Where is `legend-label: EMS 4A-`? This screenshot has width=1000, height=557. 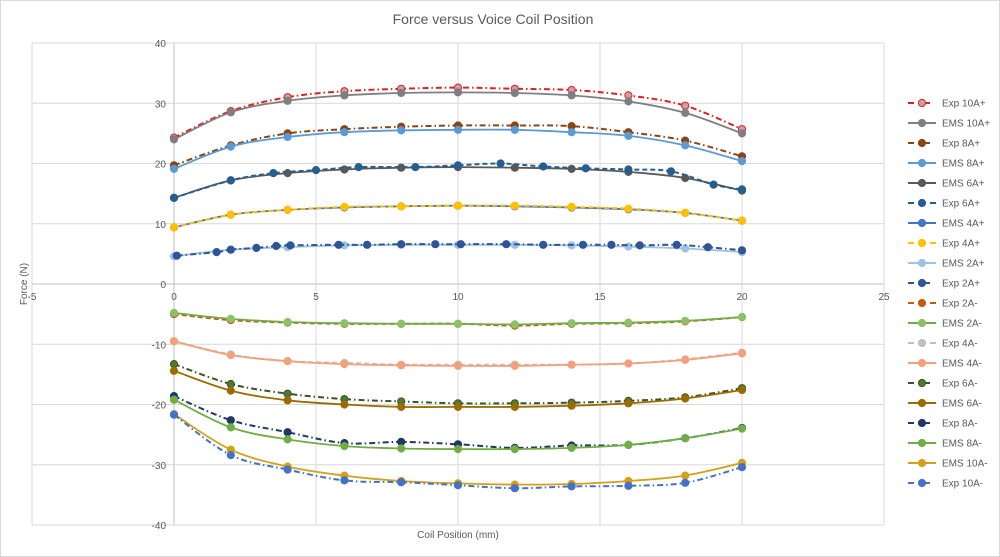 legend-label: EMS 4A- is located at coordinates (962, 364).